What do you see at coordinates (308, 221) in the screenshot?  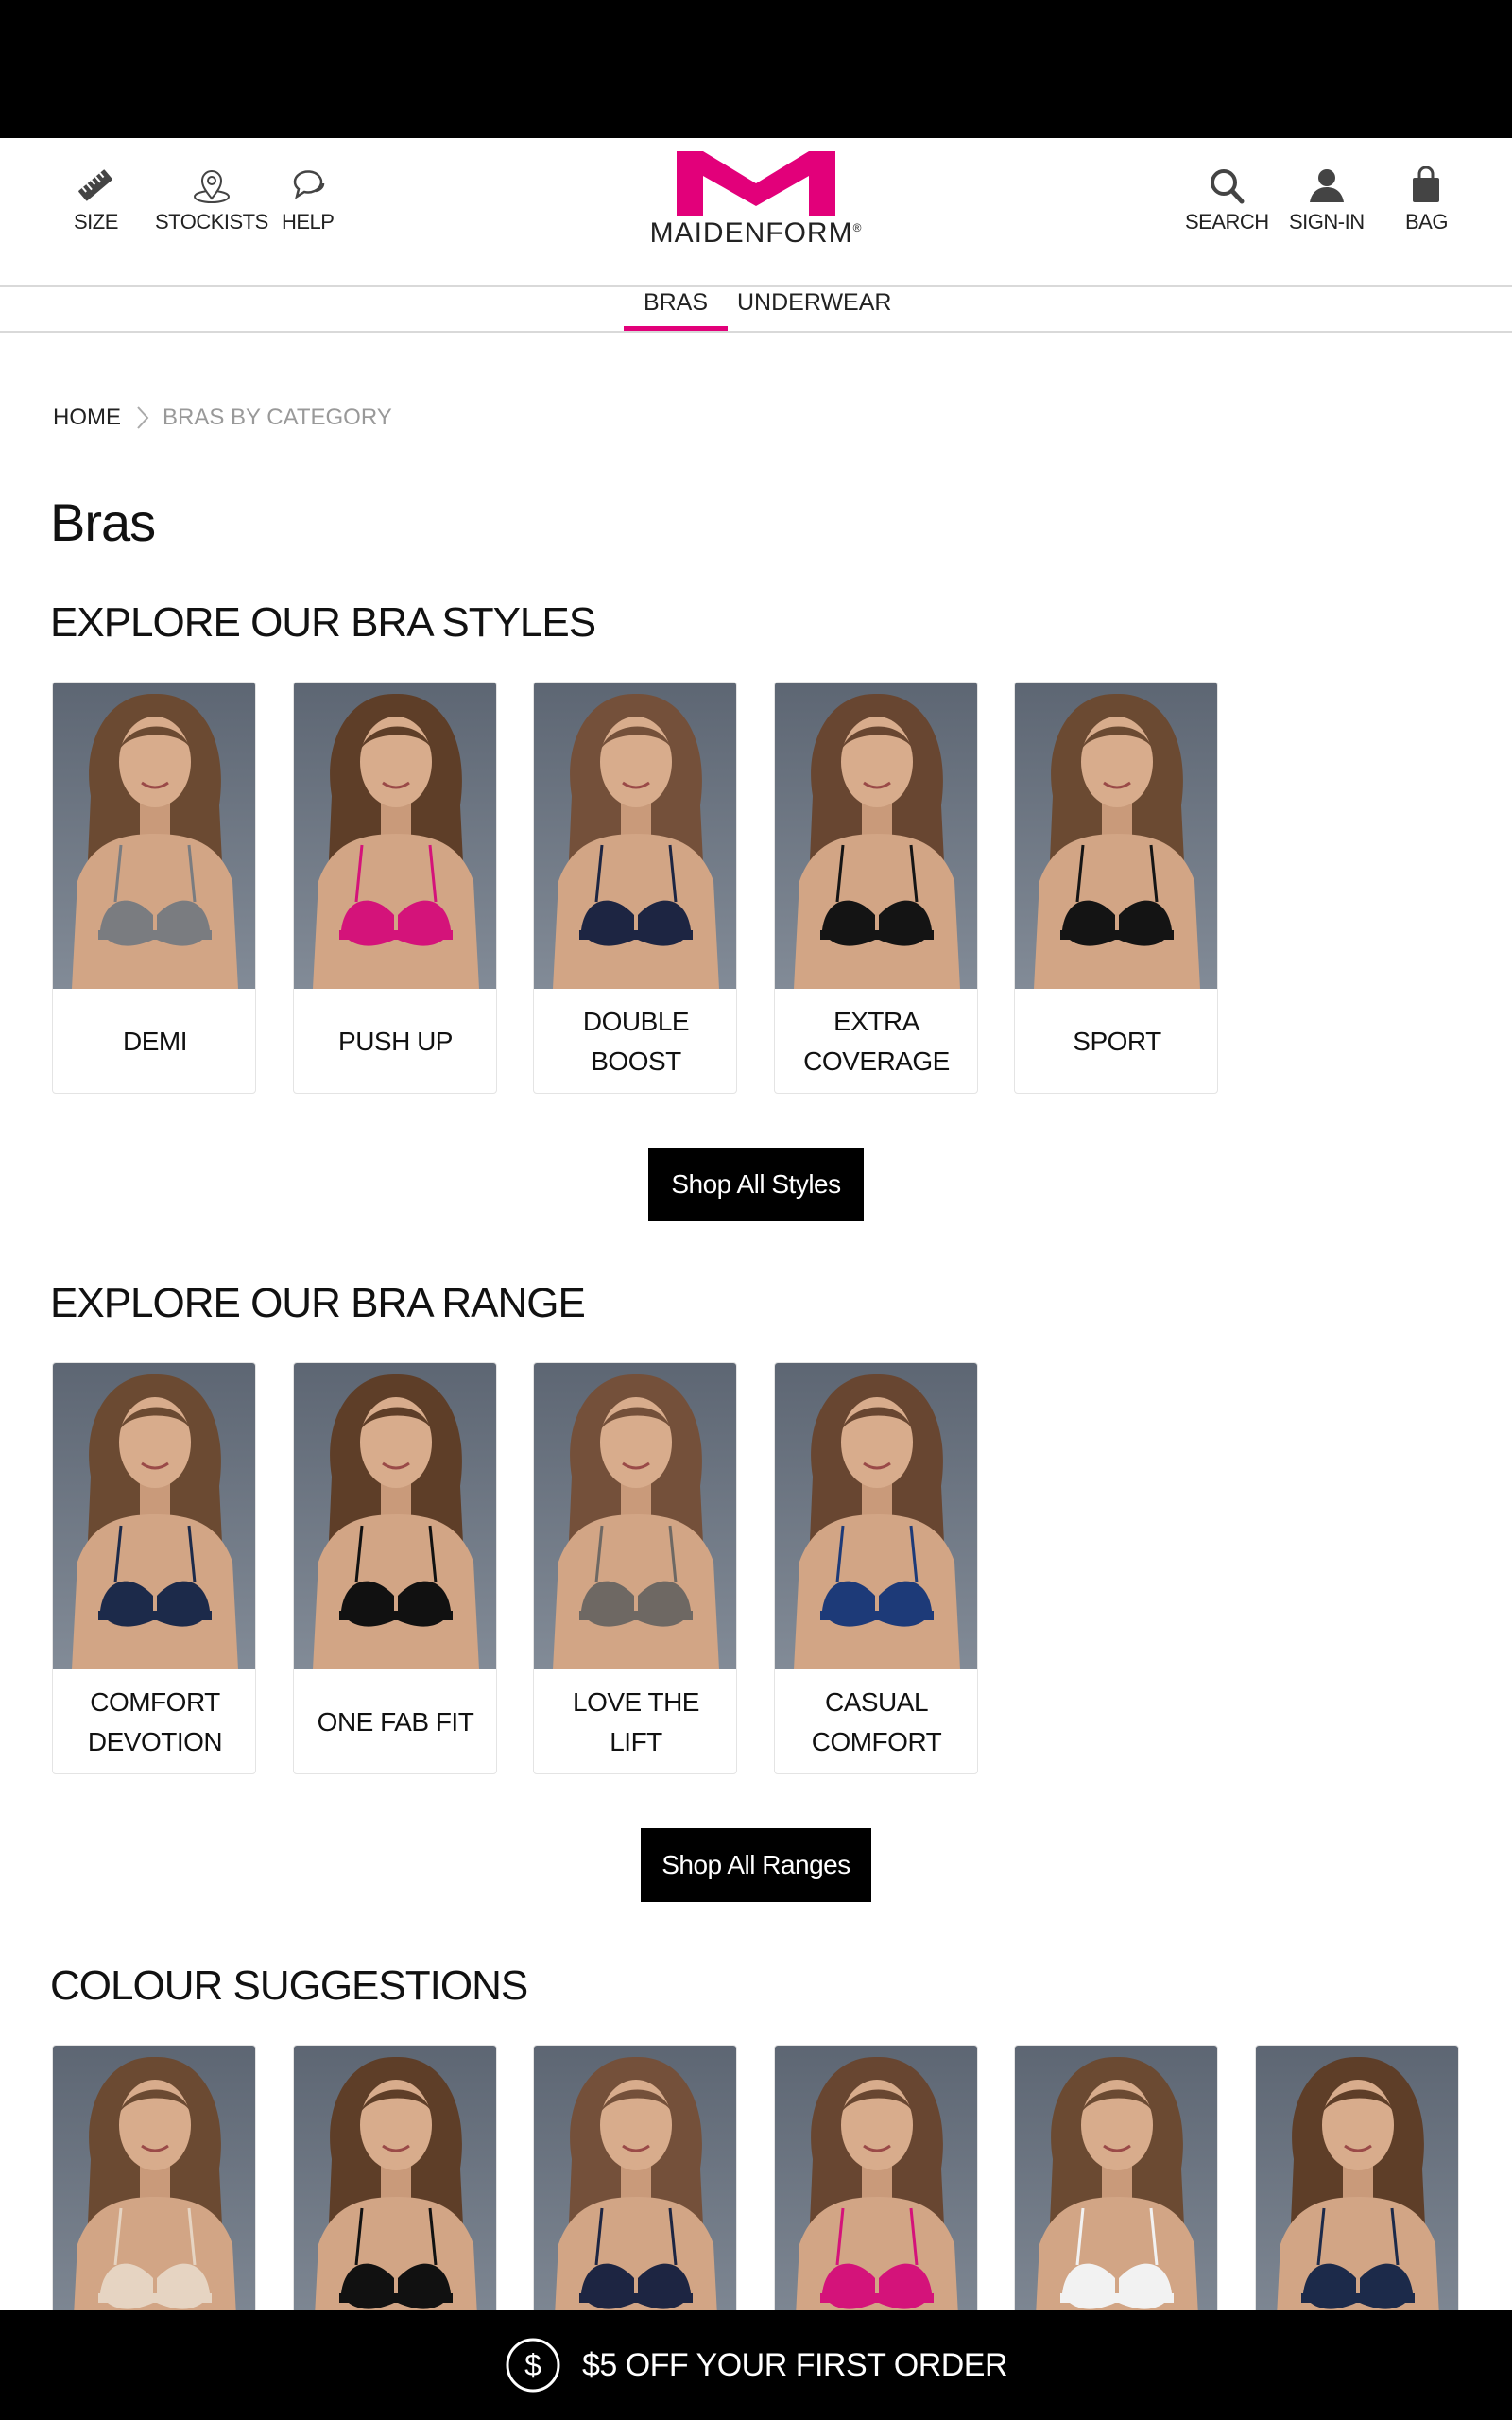 I see `help-label: HELP` at bounding box center [308, 221].